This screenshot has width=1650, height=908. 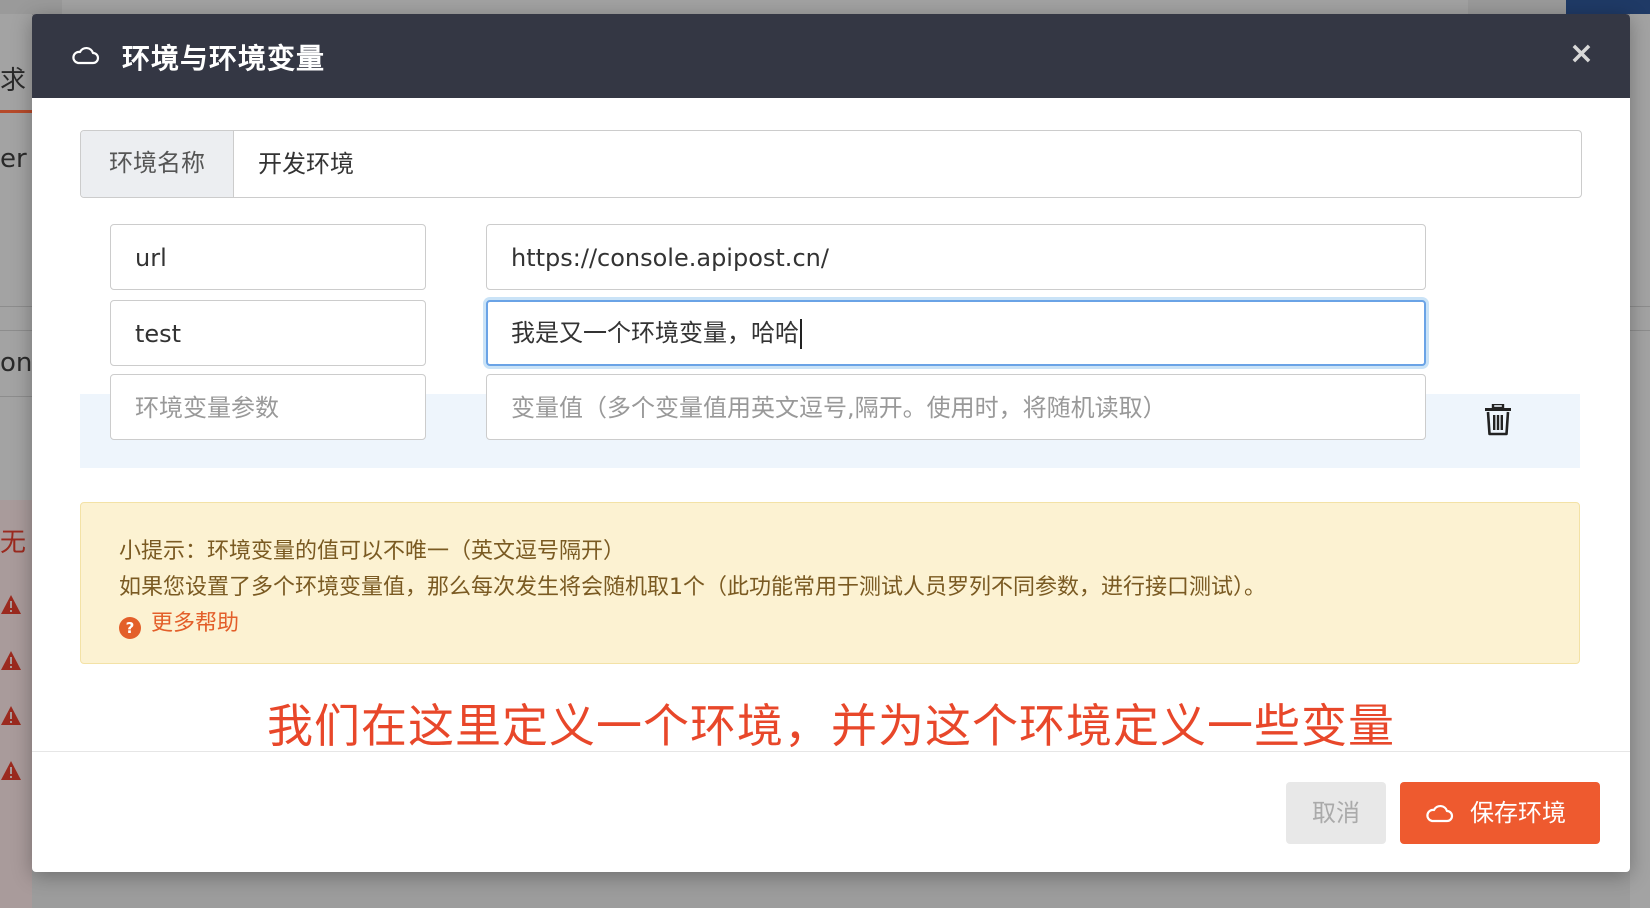 What do you see at coordinates (130, 628) in the screenshot?
I see `question-circle-icon: ?` at bounding box center [130, 628].